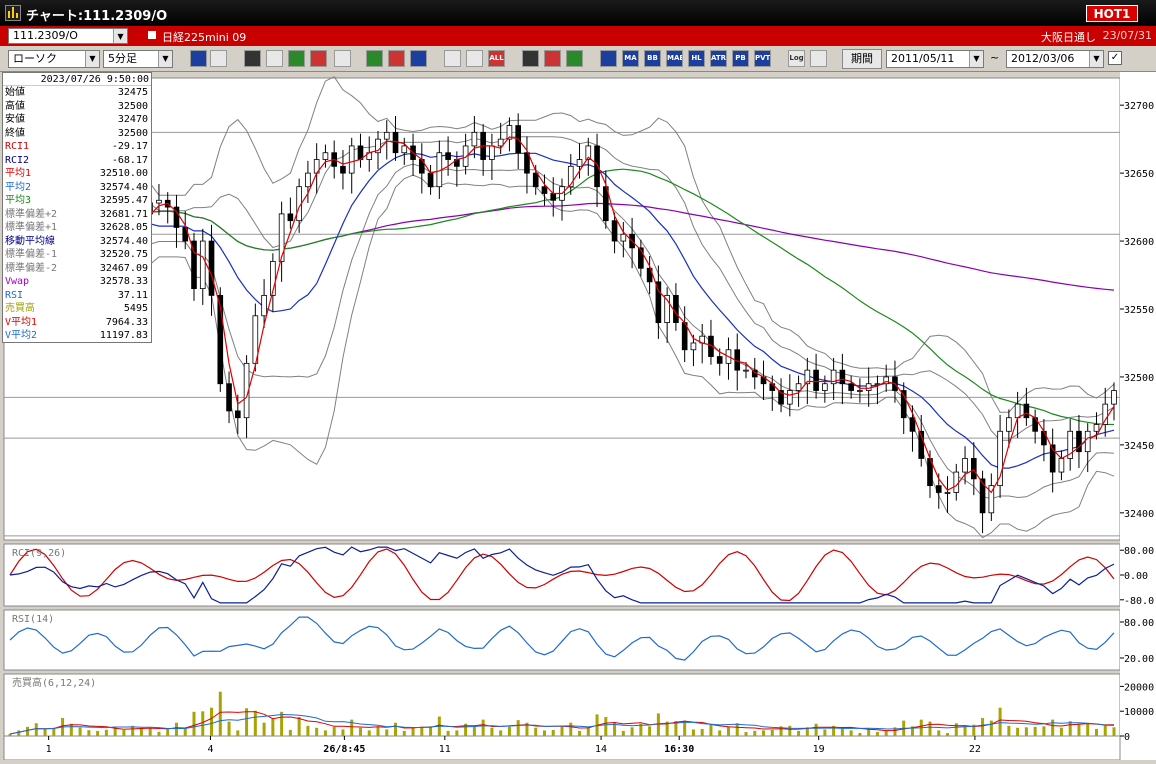 The image size is (1156, 764). I want to click on price-tick-label: 32550, so click(1139, 310).